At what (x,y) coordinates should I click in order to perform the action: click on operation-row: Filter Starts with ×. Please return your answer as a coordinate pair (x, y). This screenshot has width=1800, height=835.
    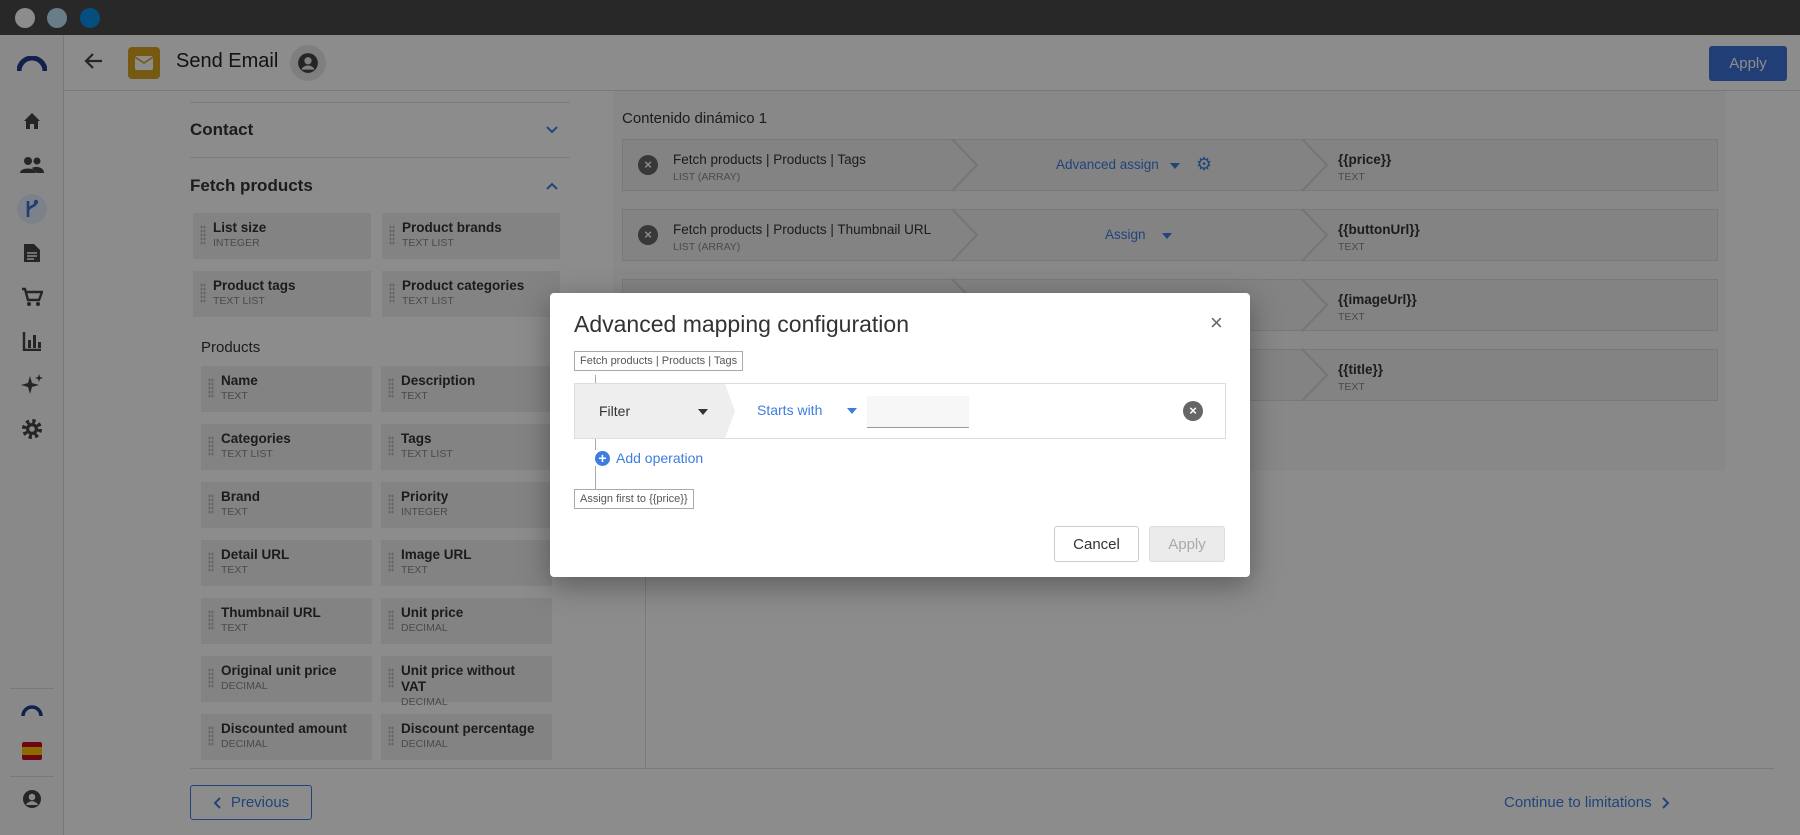
    Looking at the image, I should click on (900, 411).